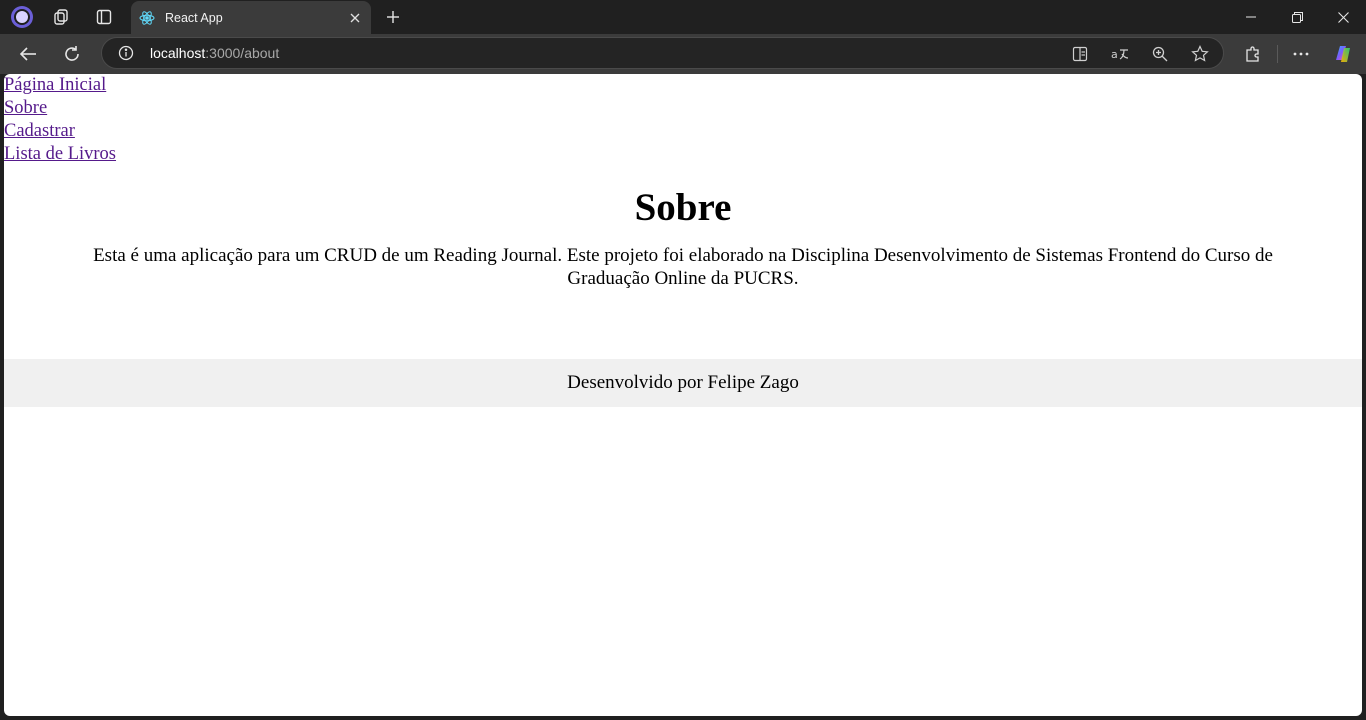 The height and width of the screenshot is (720, 1366). What do you see at coordinates (1253, 54) in the screenshot?
I see `puzzle-icon` at bounding box center [1253, 54].